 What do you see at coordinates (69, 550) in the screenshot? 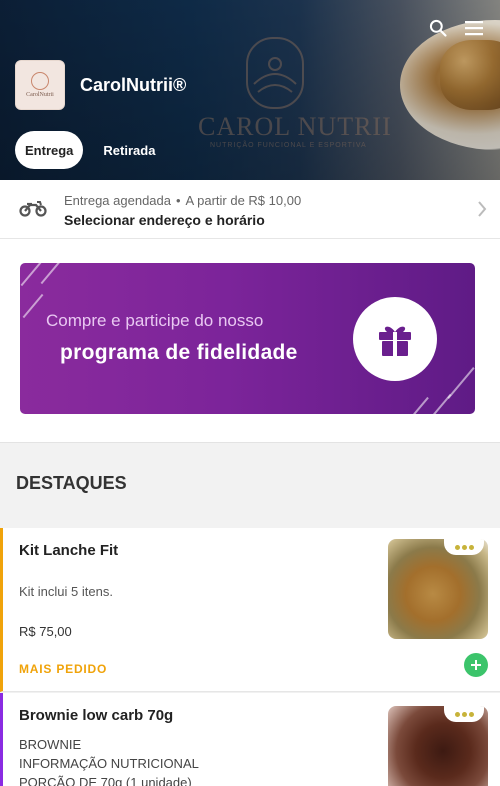
I see `product-name: Kit Lanche Fit` at bounding box center [69, 550].